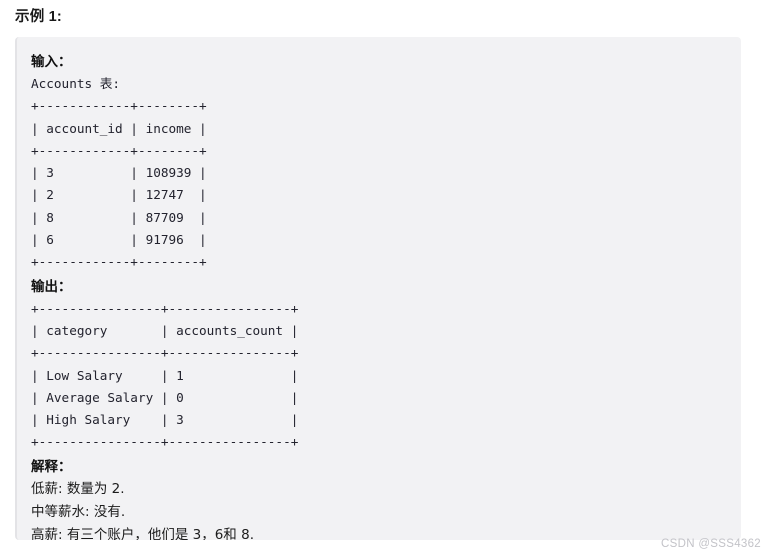  What do you see at coordinates (76, 83) in the screenshot?
I see `input-table-name: Accounts 表:` at bounding box center [76, 83].